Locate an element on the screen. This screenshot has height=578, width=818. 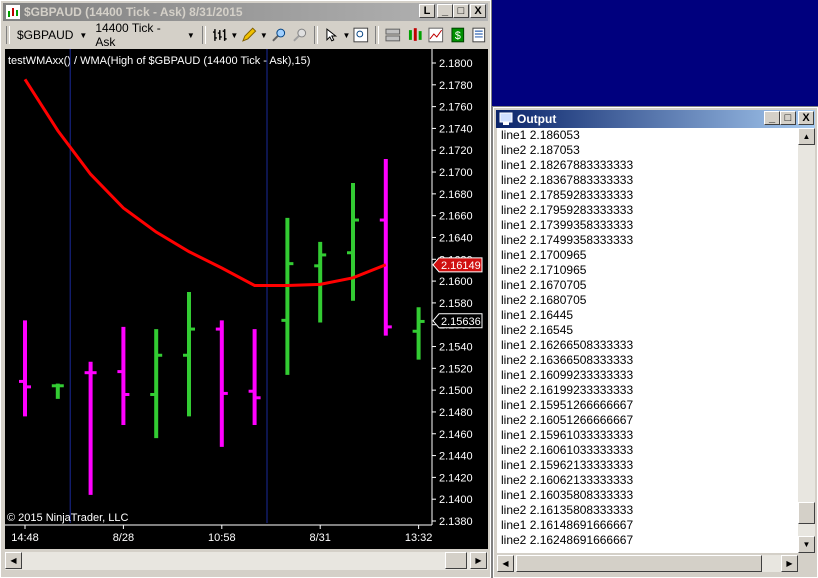
y-tick-label: 2.1640 is located at coordinates (456, 238).